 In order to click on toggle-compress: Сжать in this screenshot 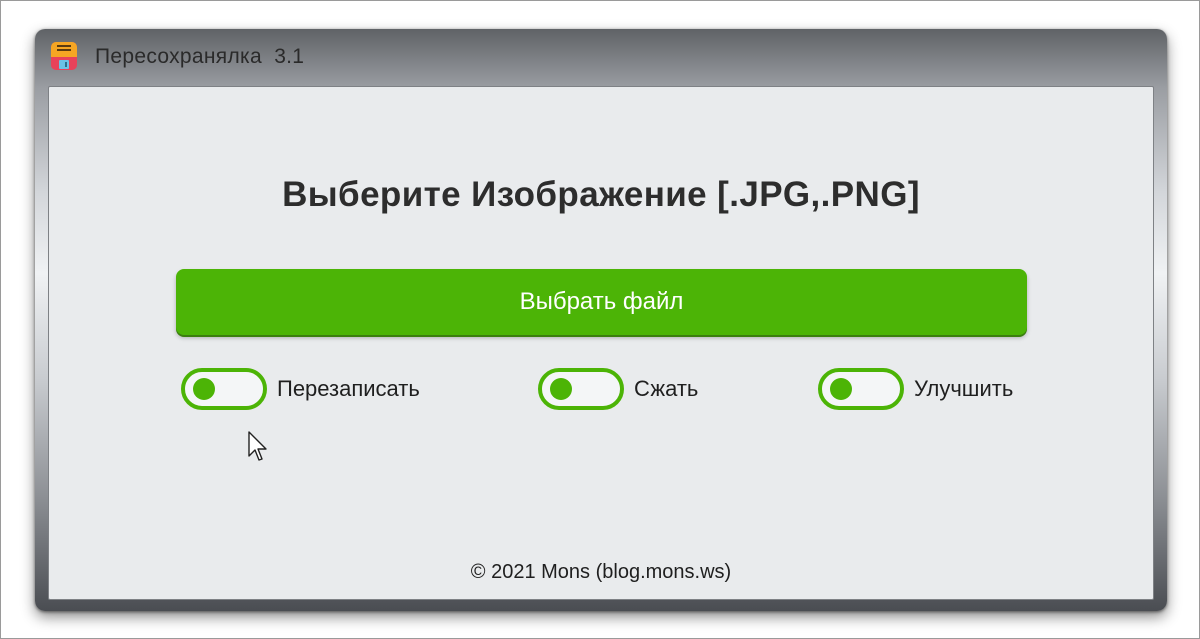, I will do `click(618, 389)`.